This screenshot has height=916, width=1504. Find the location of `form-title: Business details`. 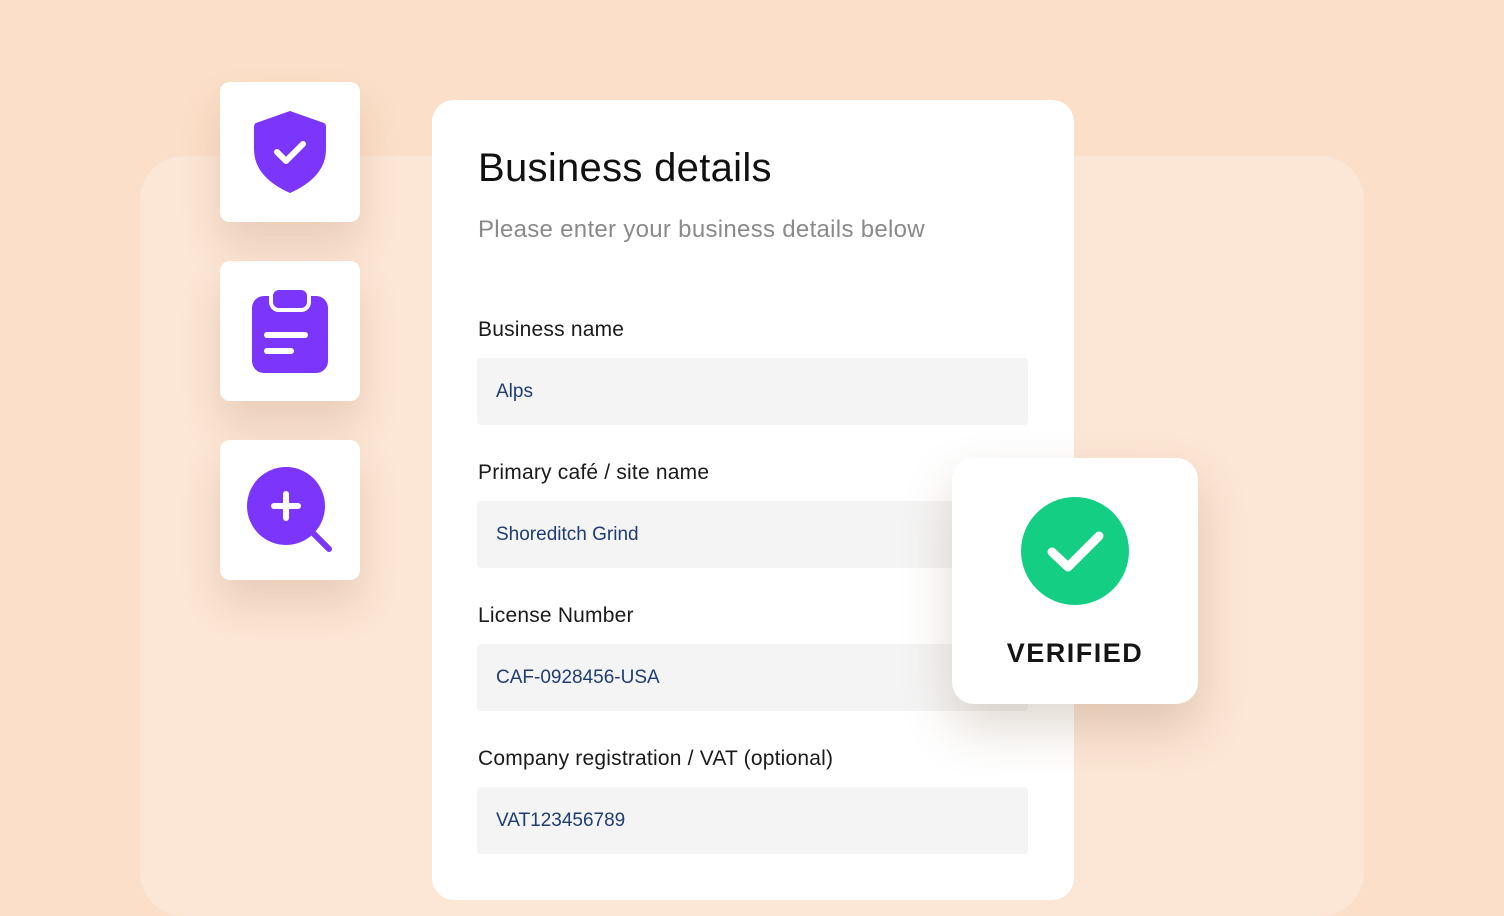

form-title: Business details is located at coordinates (625, 168).